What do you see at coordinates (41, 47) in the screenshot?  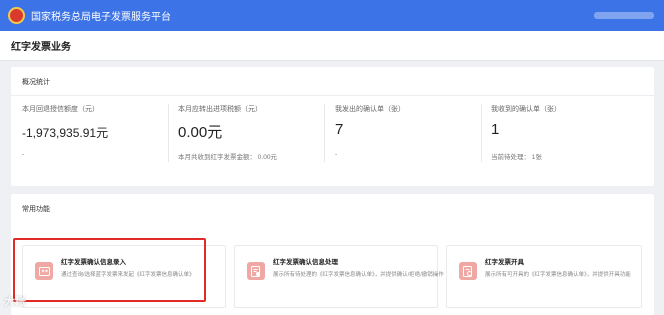 I see `page-title: 红字发票业务` at bounding box center [41, 47].